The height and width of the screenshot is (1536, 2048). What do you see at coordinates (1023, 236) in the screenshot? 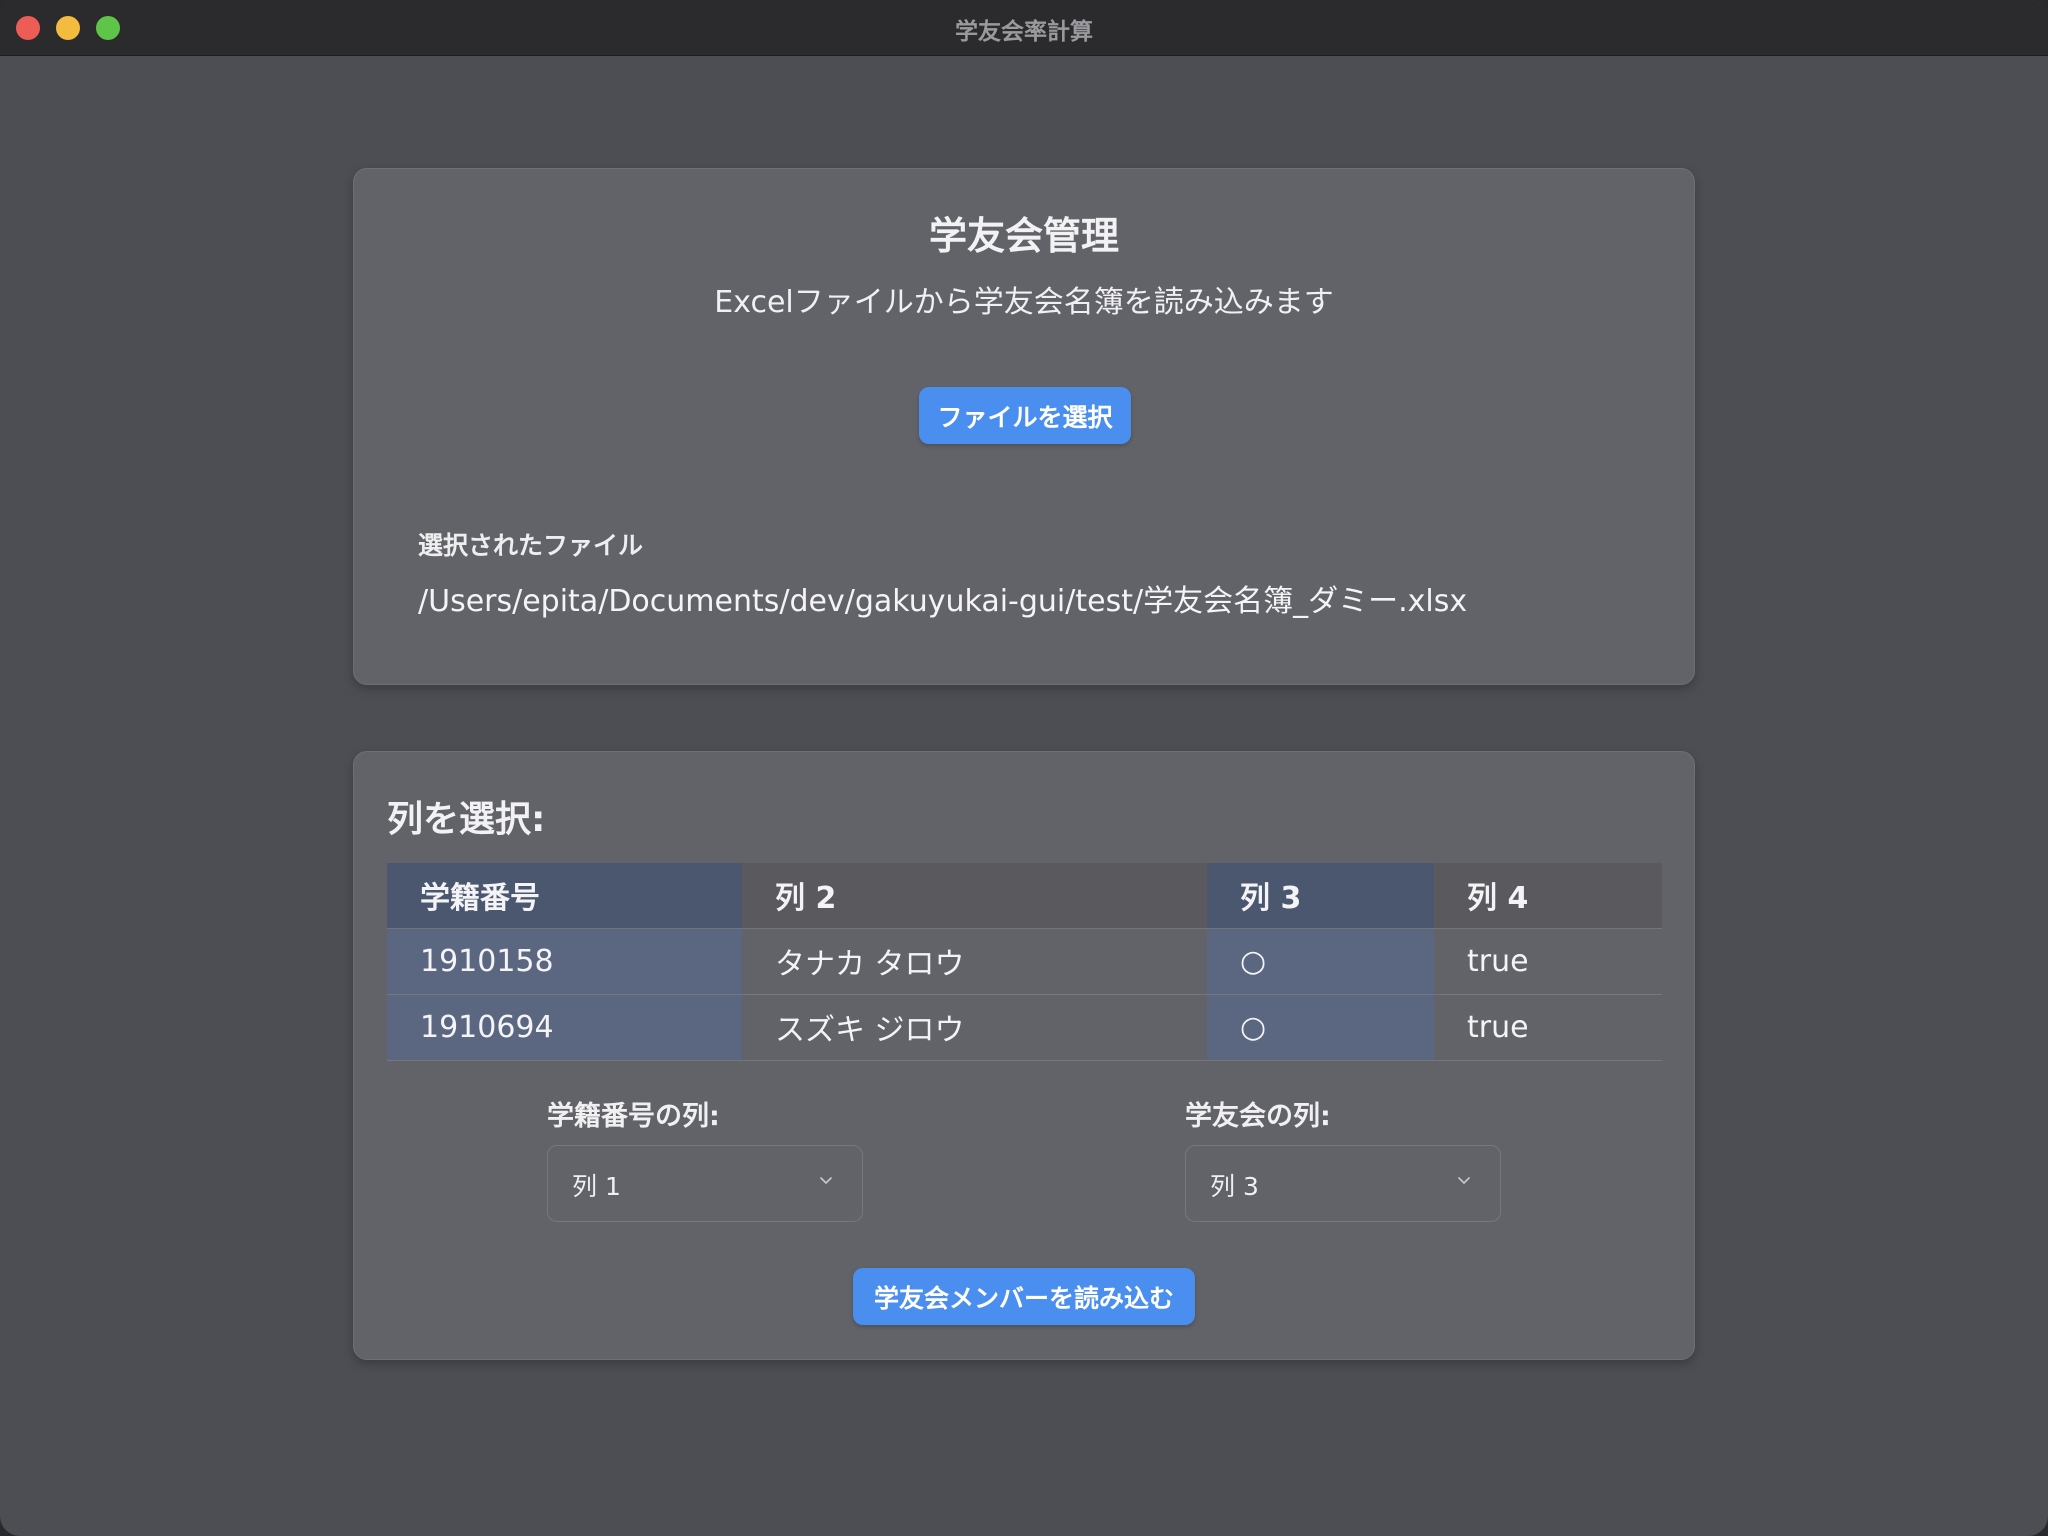
I see `page-title: 学友会管理` at bounding box center [1023, 236].